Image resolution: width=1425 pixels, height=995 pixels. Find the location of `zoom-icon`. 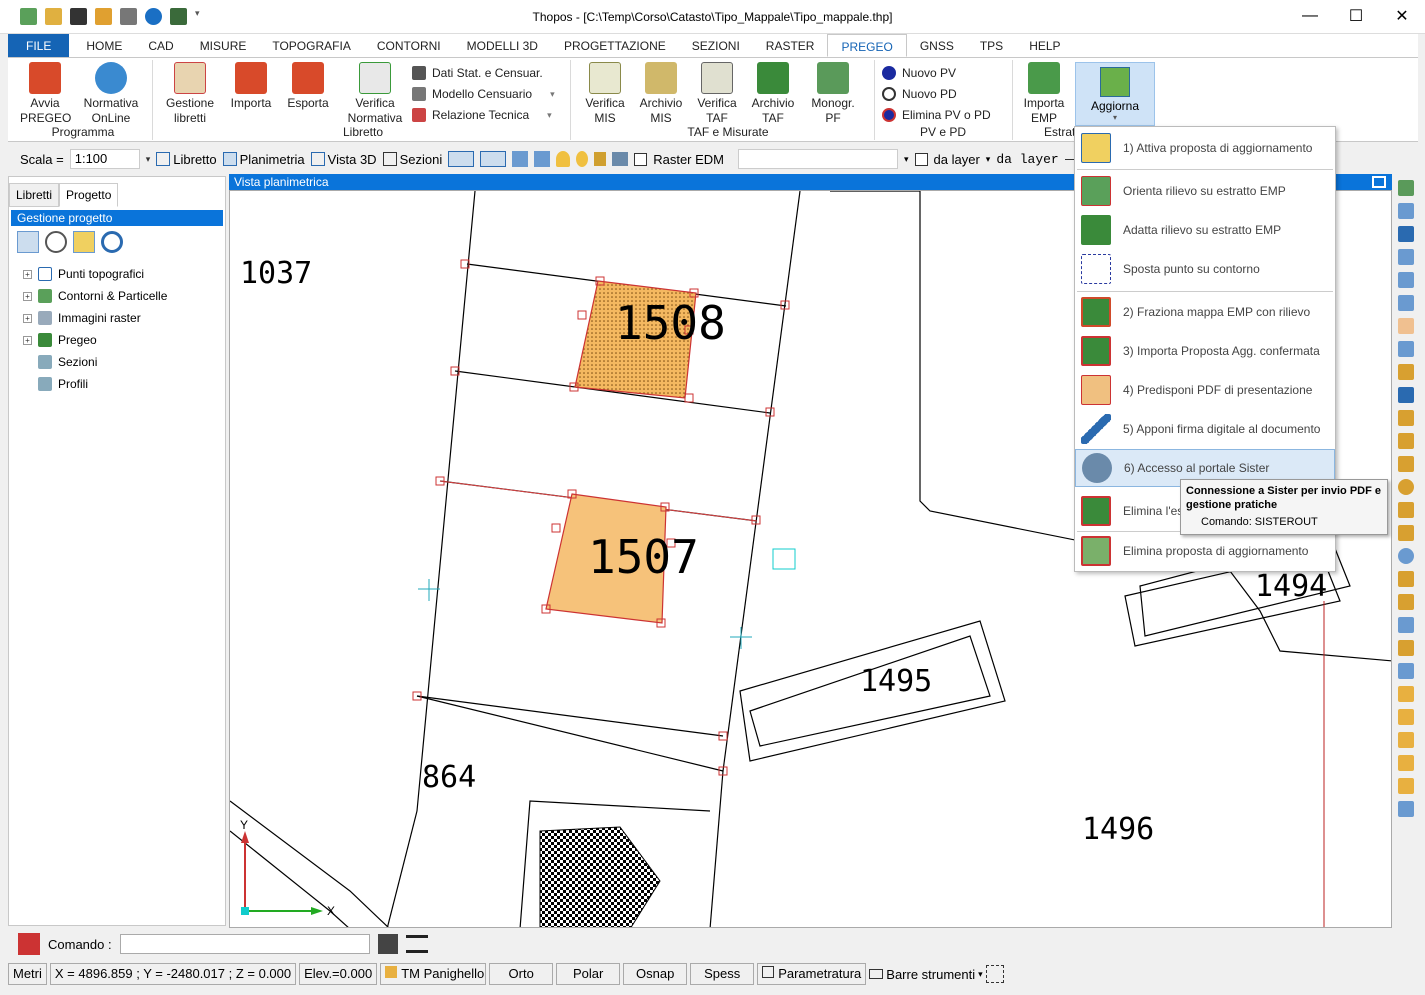

zoom-icon is located at coordinates (56, 242).